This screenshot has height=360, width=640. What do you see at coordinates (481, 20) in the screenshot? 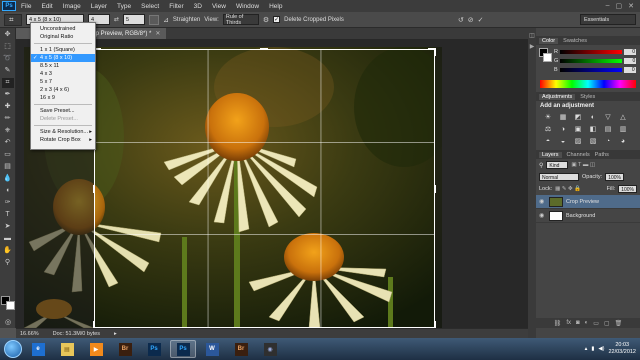
I see `commit-crop-icon: ✓` at bounding box center [481, 20].